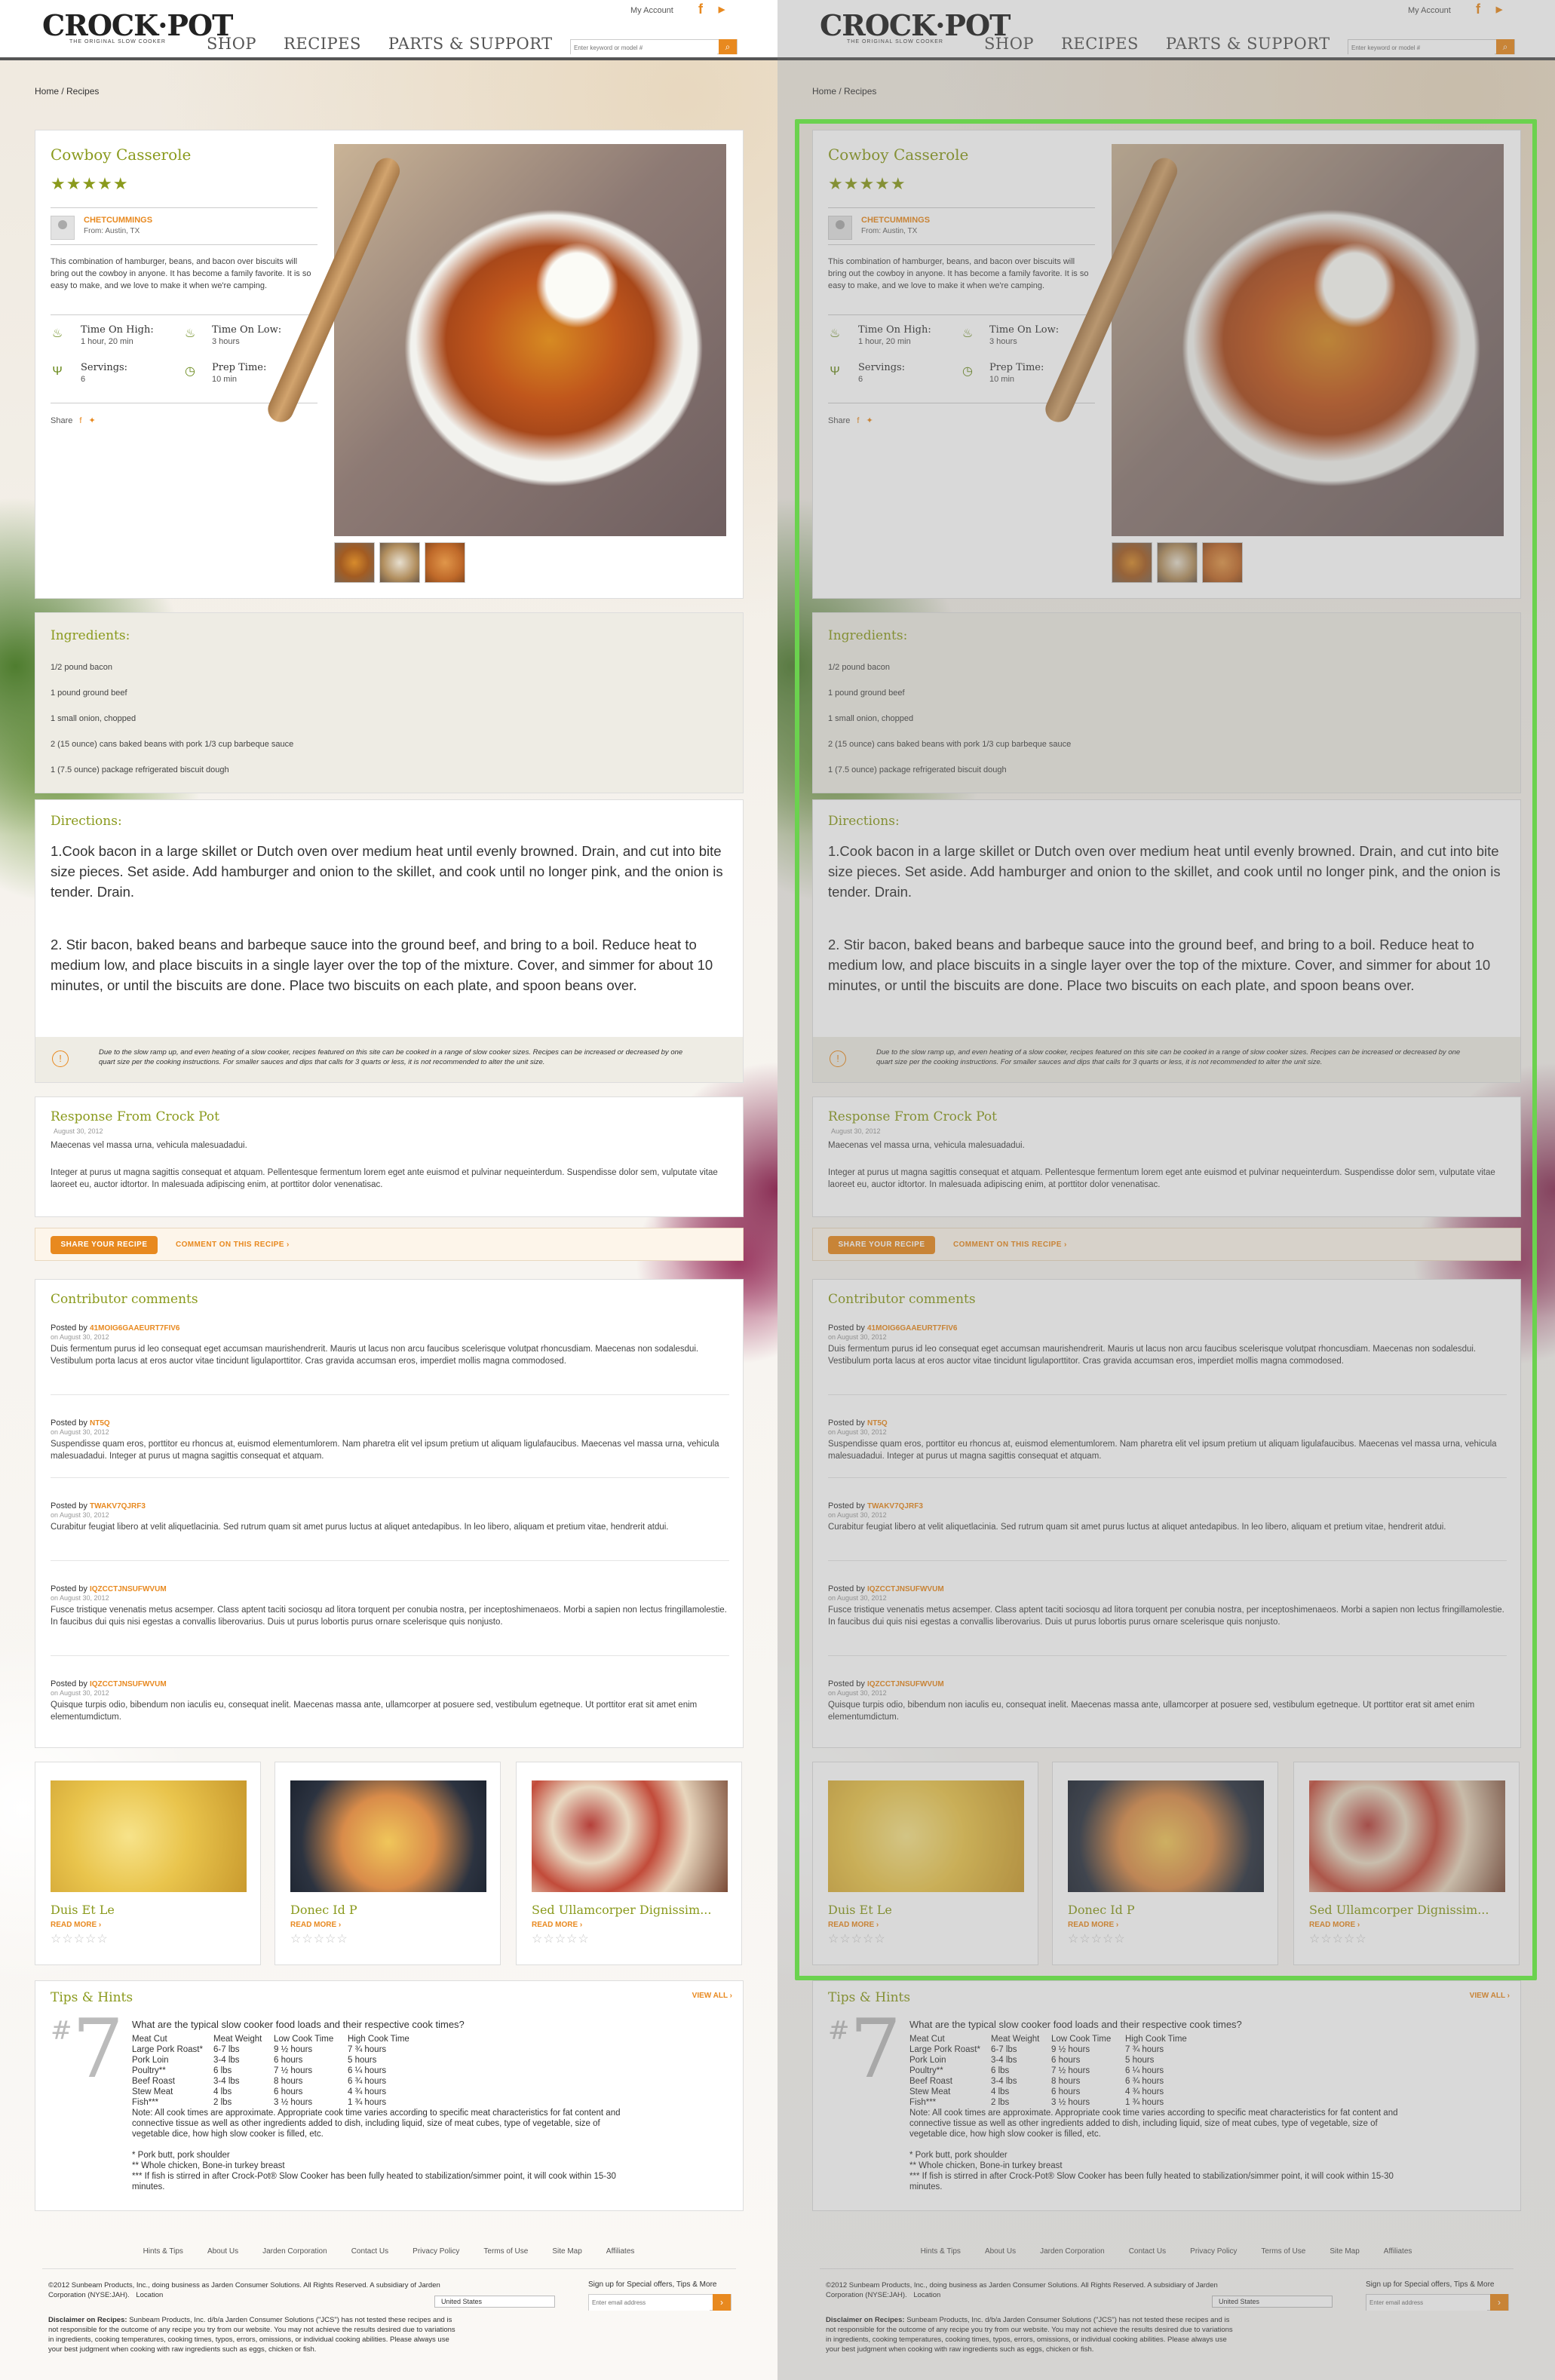 Image resolution: width=1555 pixels, height=2380 pixels. What do you see at coordinates (889, 231) in the screenshot?
I see `author-location: From: Austin, TX` at bounding box center [889, 231].